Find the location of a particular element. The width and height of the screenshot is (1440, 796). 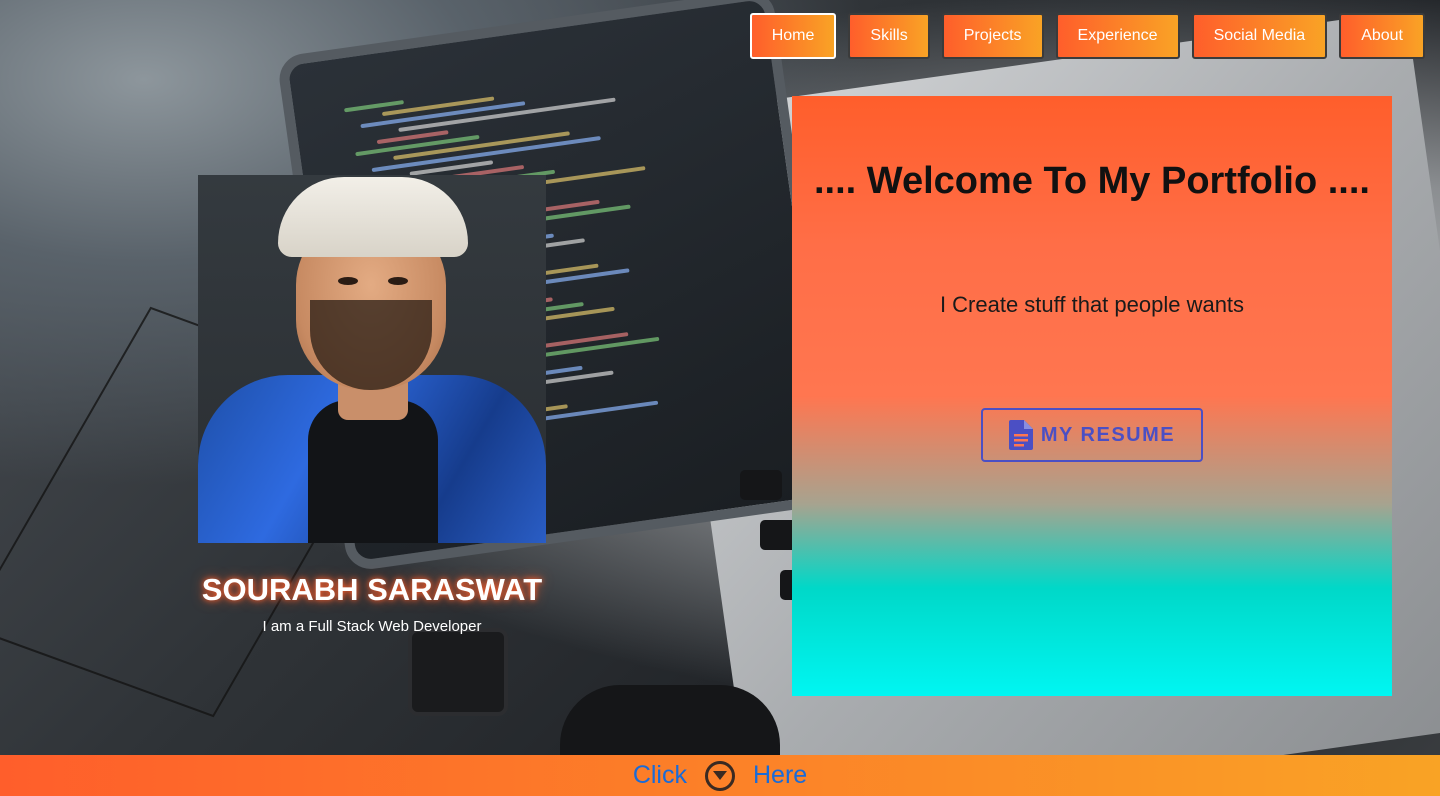

nav-social-media: Social Media is located at coordinates (1259, 36).